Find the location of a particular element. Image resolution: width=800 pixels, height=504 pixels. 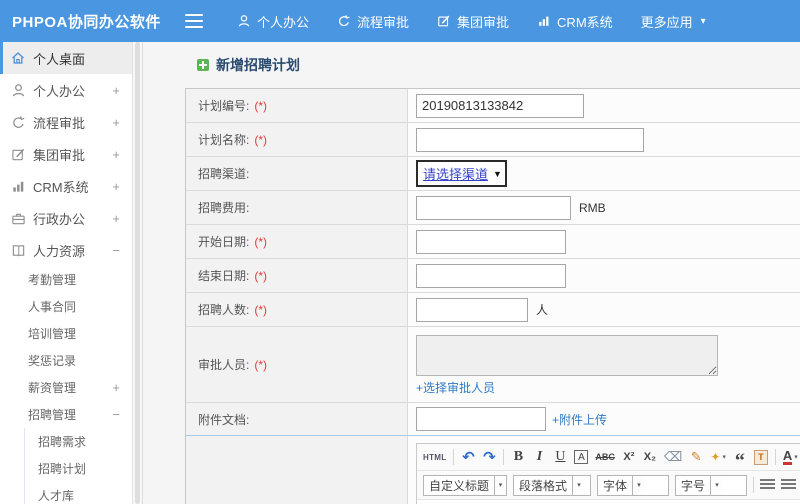

start-date-input is located at coordinates (491, 241).